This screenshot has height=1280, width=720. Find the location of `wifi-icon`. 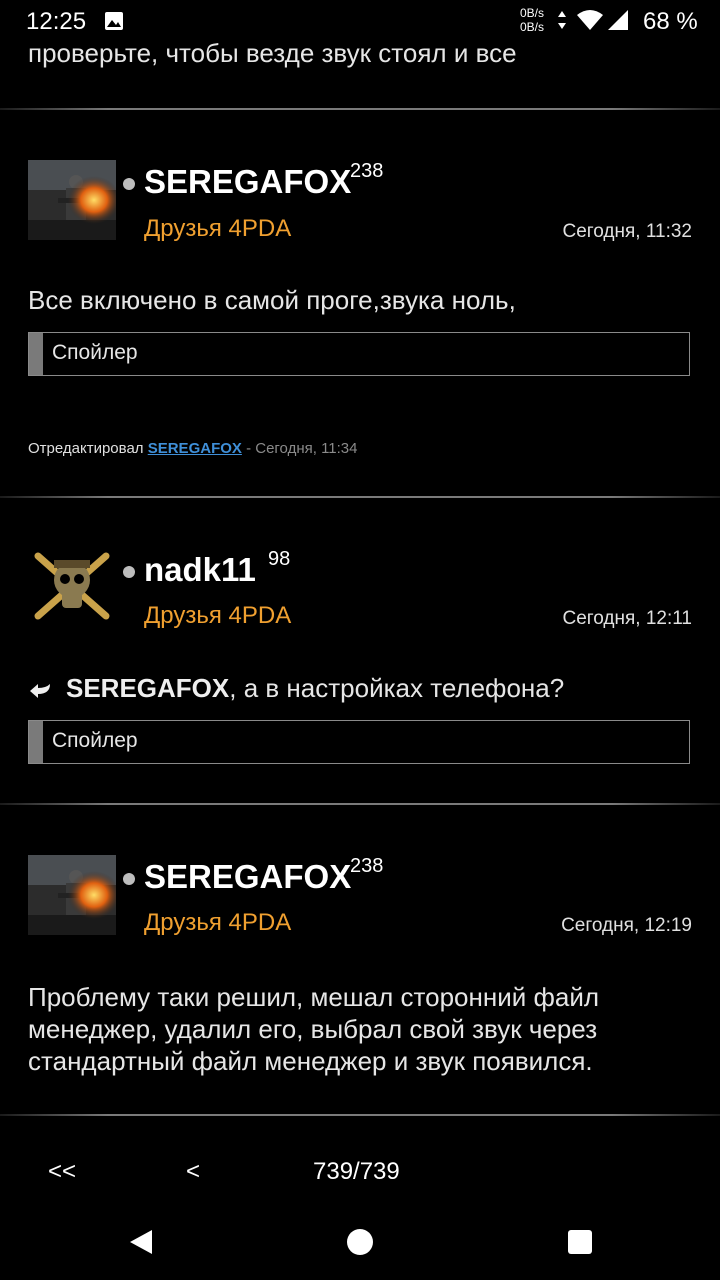

wifi-icon is located at coordinates (590, 20).